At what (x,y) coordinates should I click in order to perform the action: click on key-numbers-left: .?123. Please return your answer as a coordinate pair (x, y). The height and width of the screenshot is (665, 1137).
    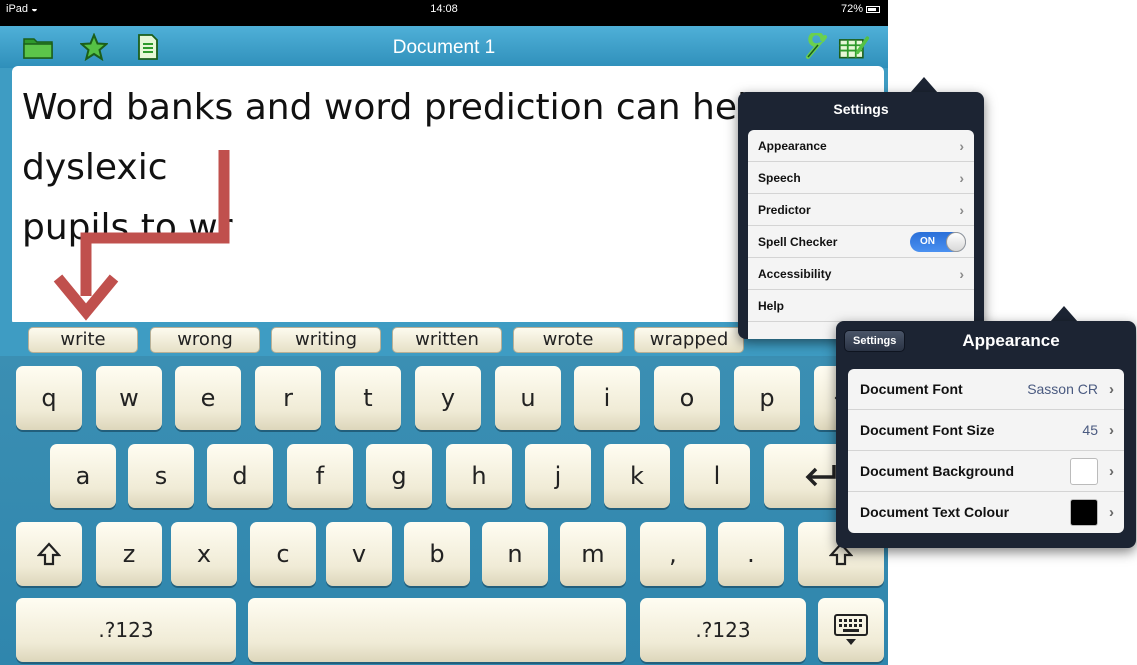
    Looking at the image, I should click on (126, 630).